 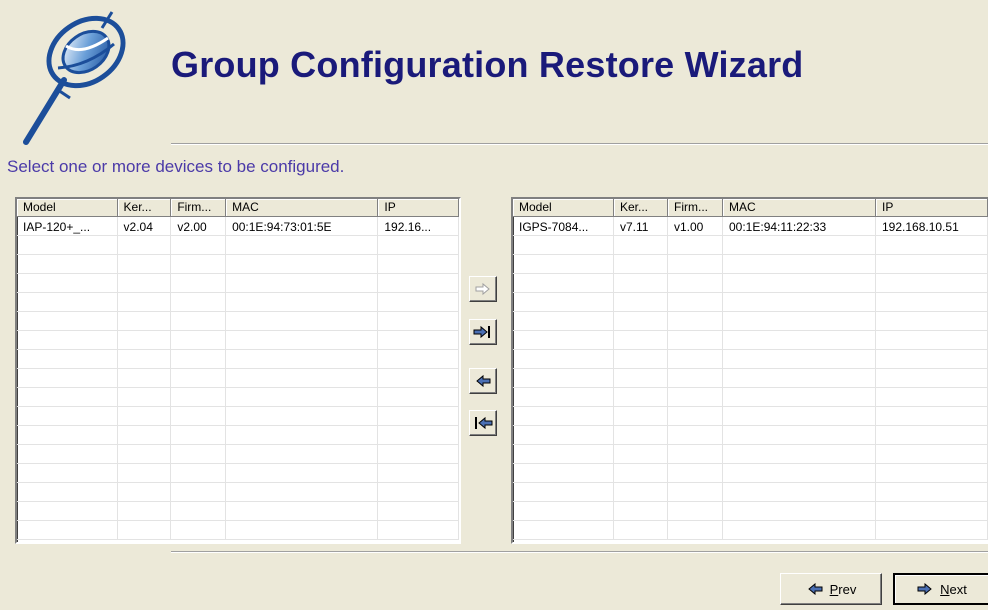 I want to click on next-button: Next, so click(x=940, y=589).